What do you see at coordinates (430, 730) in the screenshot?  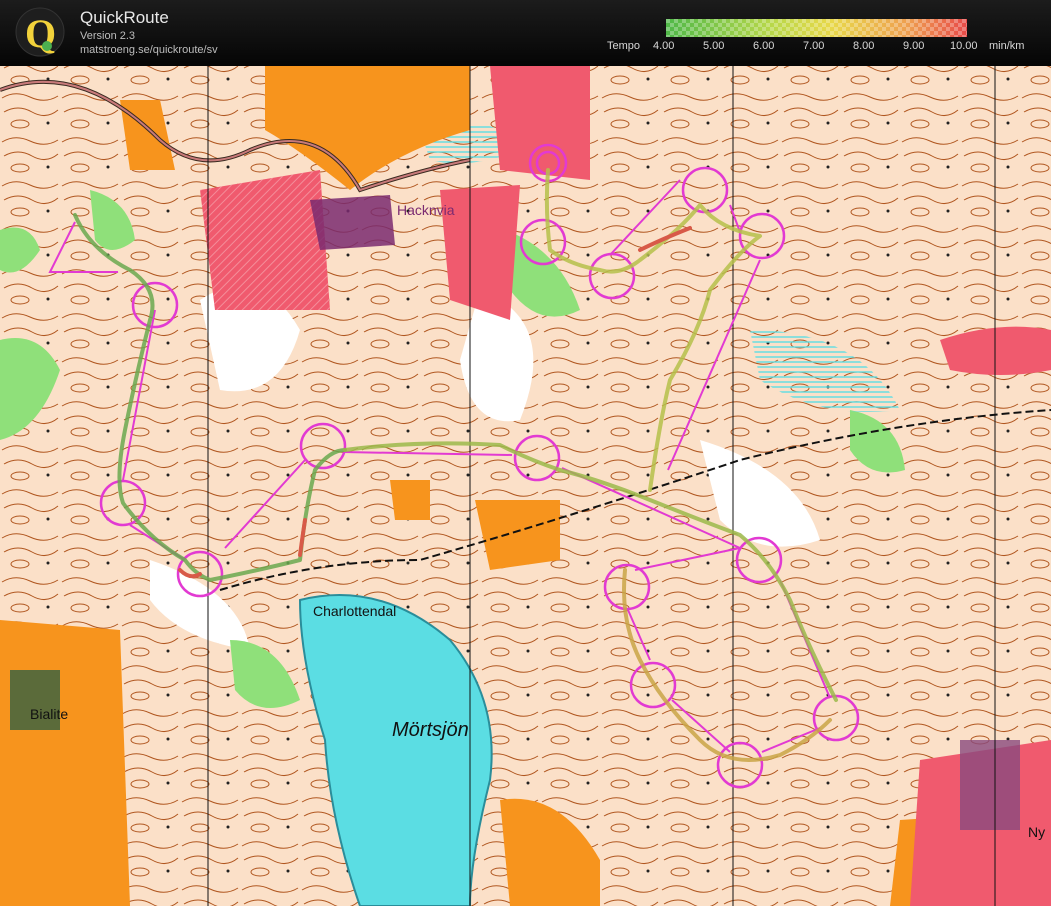 I see `place-name-mortsjon: Mörtsjön` at bounding box center [430, 730].